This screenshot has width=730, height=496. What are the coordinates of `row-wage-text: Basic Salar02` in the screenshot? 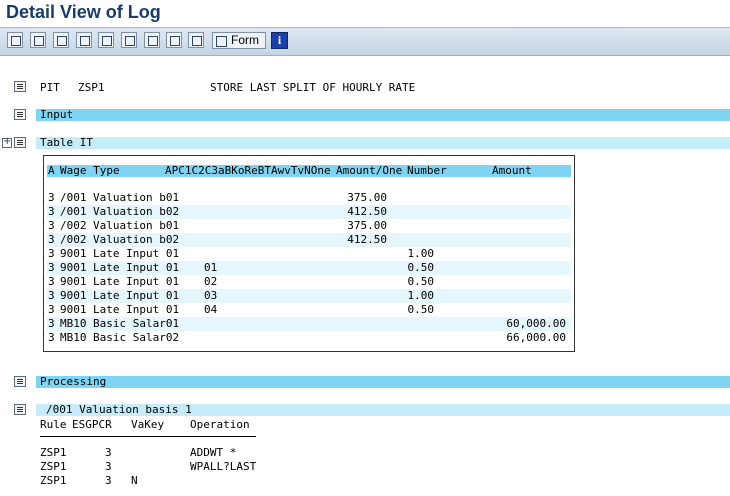 It's located at (136, 337).